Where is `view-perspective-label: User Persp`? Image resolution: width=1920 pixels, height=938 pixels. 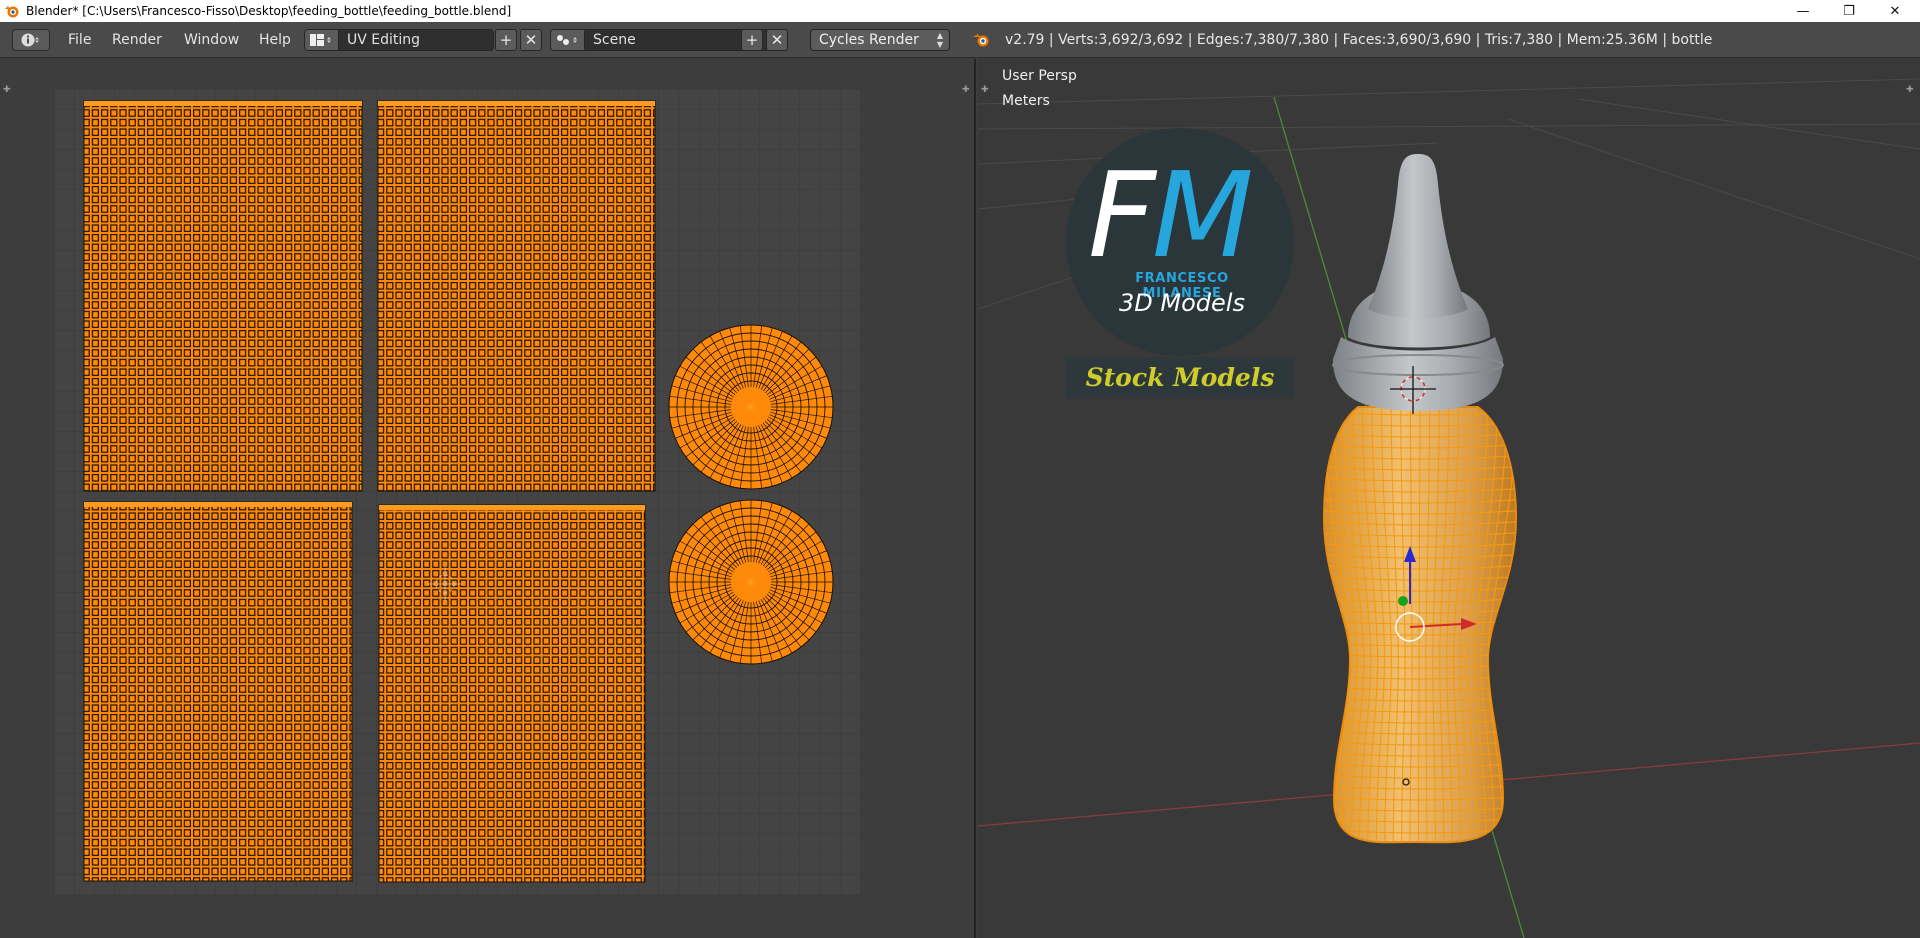
view-perspective-label: User Persp is located at coordinates (1039, 76).